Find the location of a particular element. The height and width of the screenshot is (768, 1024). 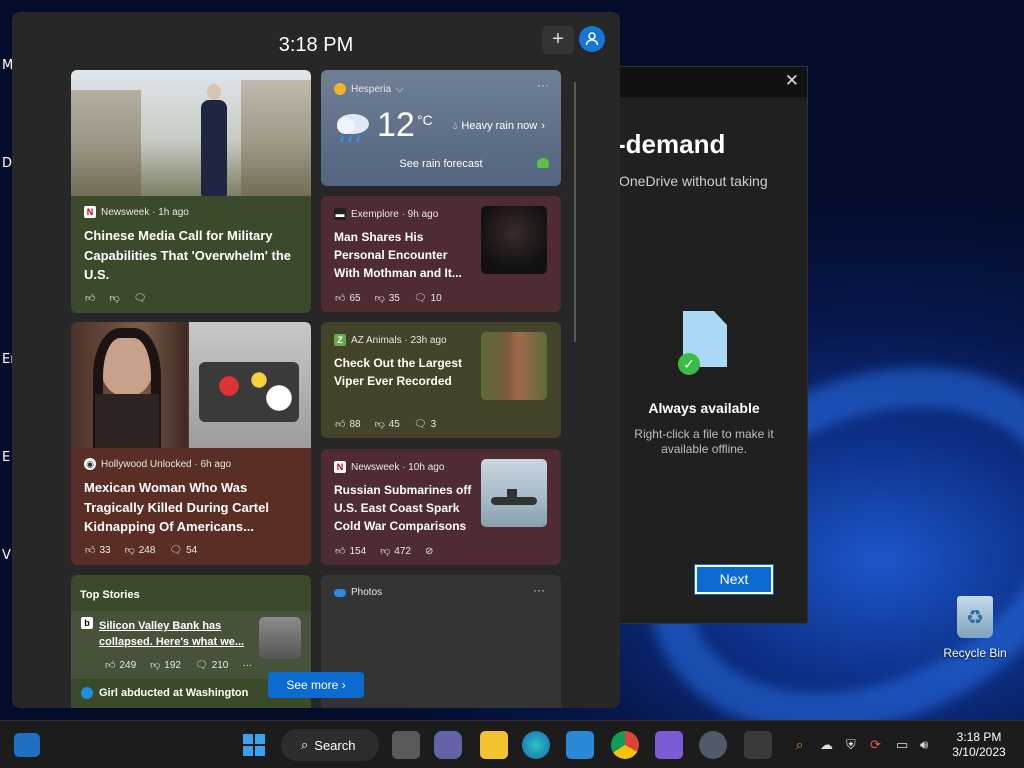

comment-button: 🗨︎ 210 is located at coordinates (211, 665).